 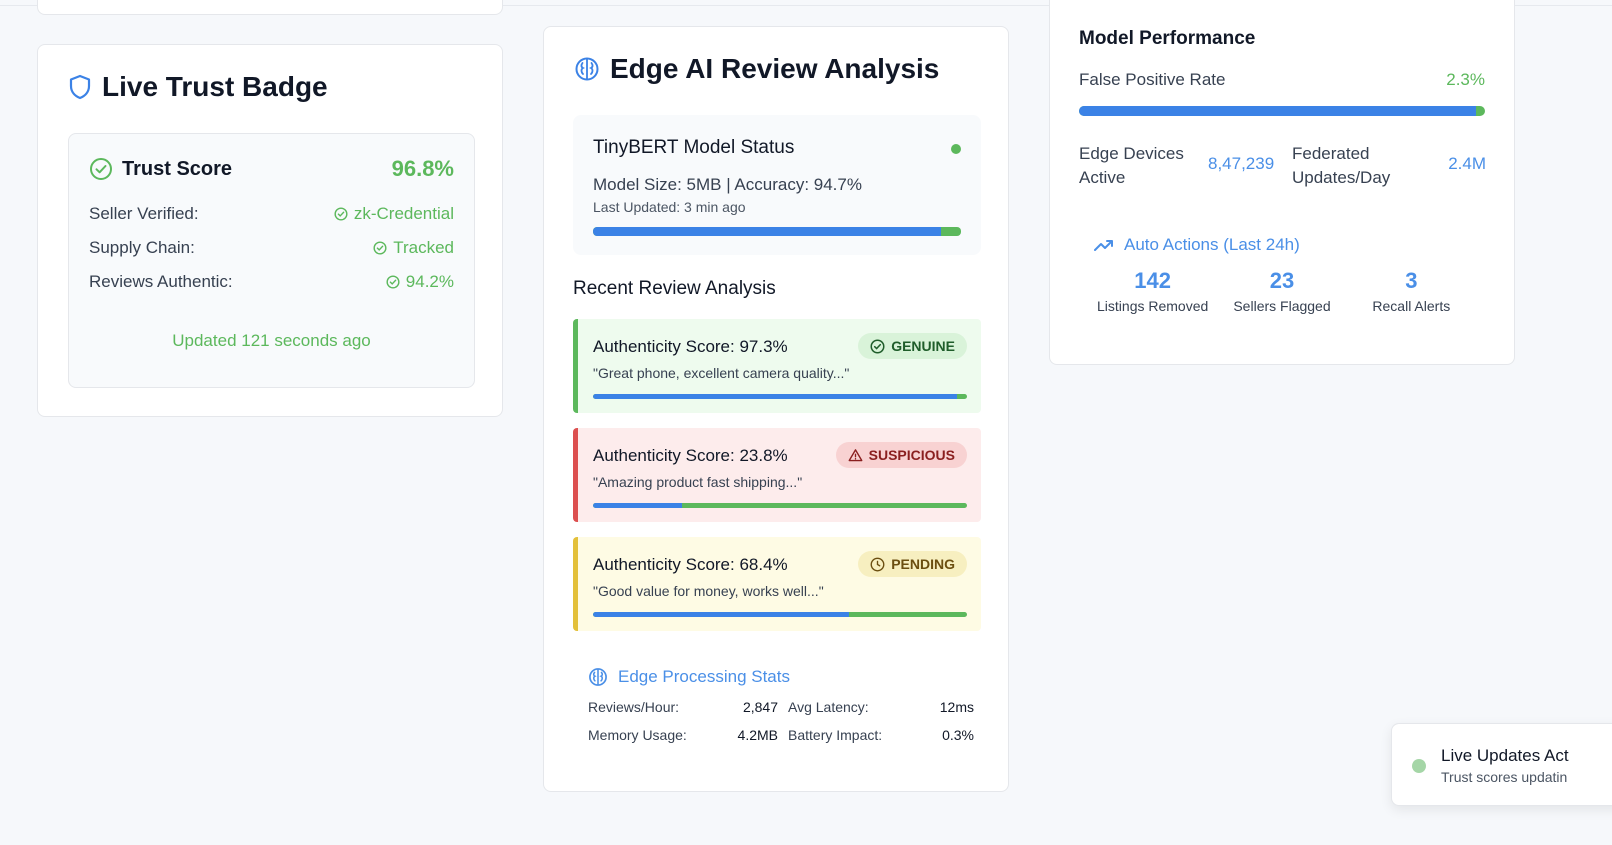 I want to click on trust-badge-header: Live Trust Badge, so click(x=198, y=87).